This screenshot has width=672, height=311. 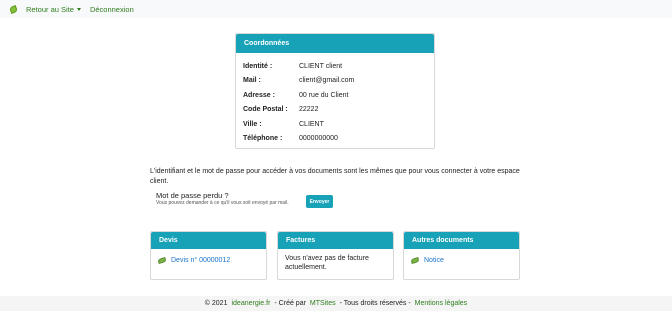 I want to click on top-navbar: Retour au Site Déconnexion, so click(x=336, y=9).